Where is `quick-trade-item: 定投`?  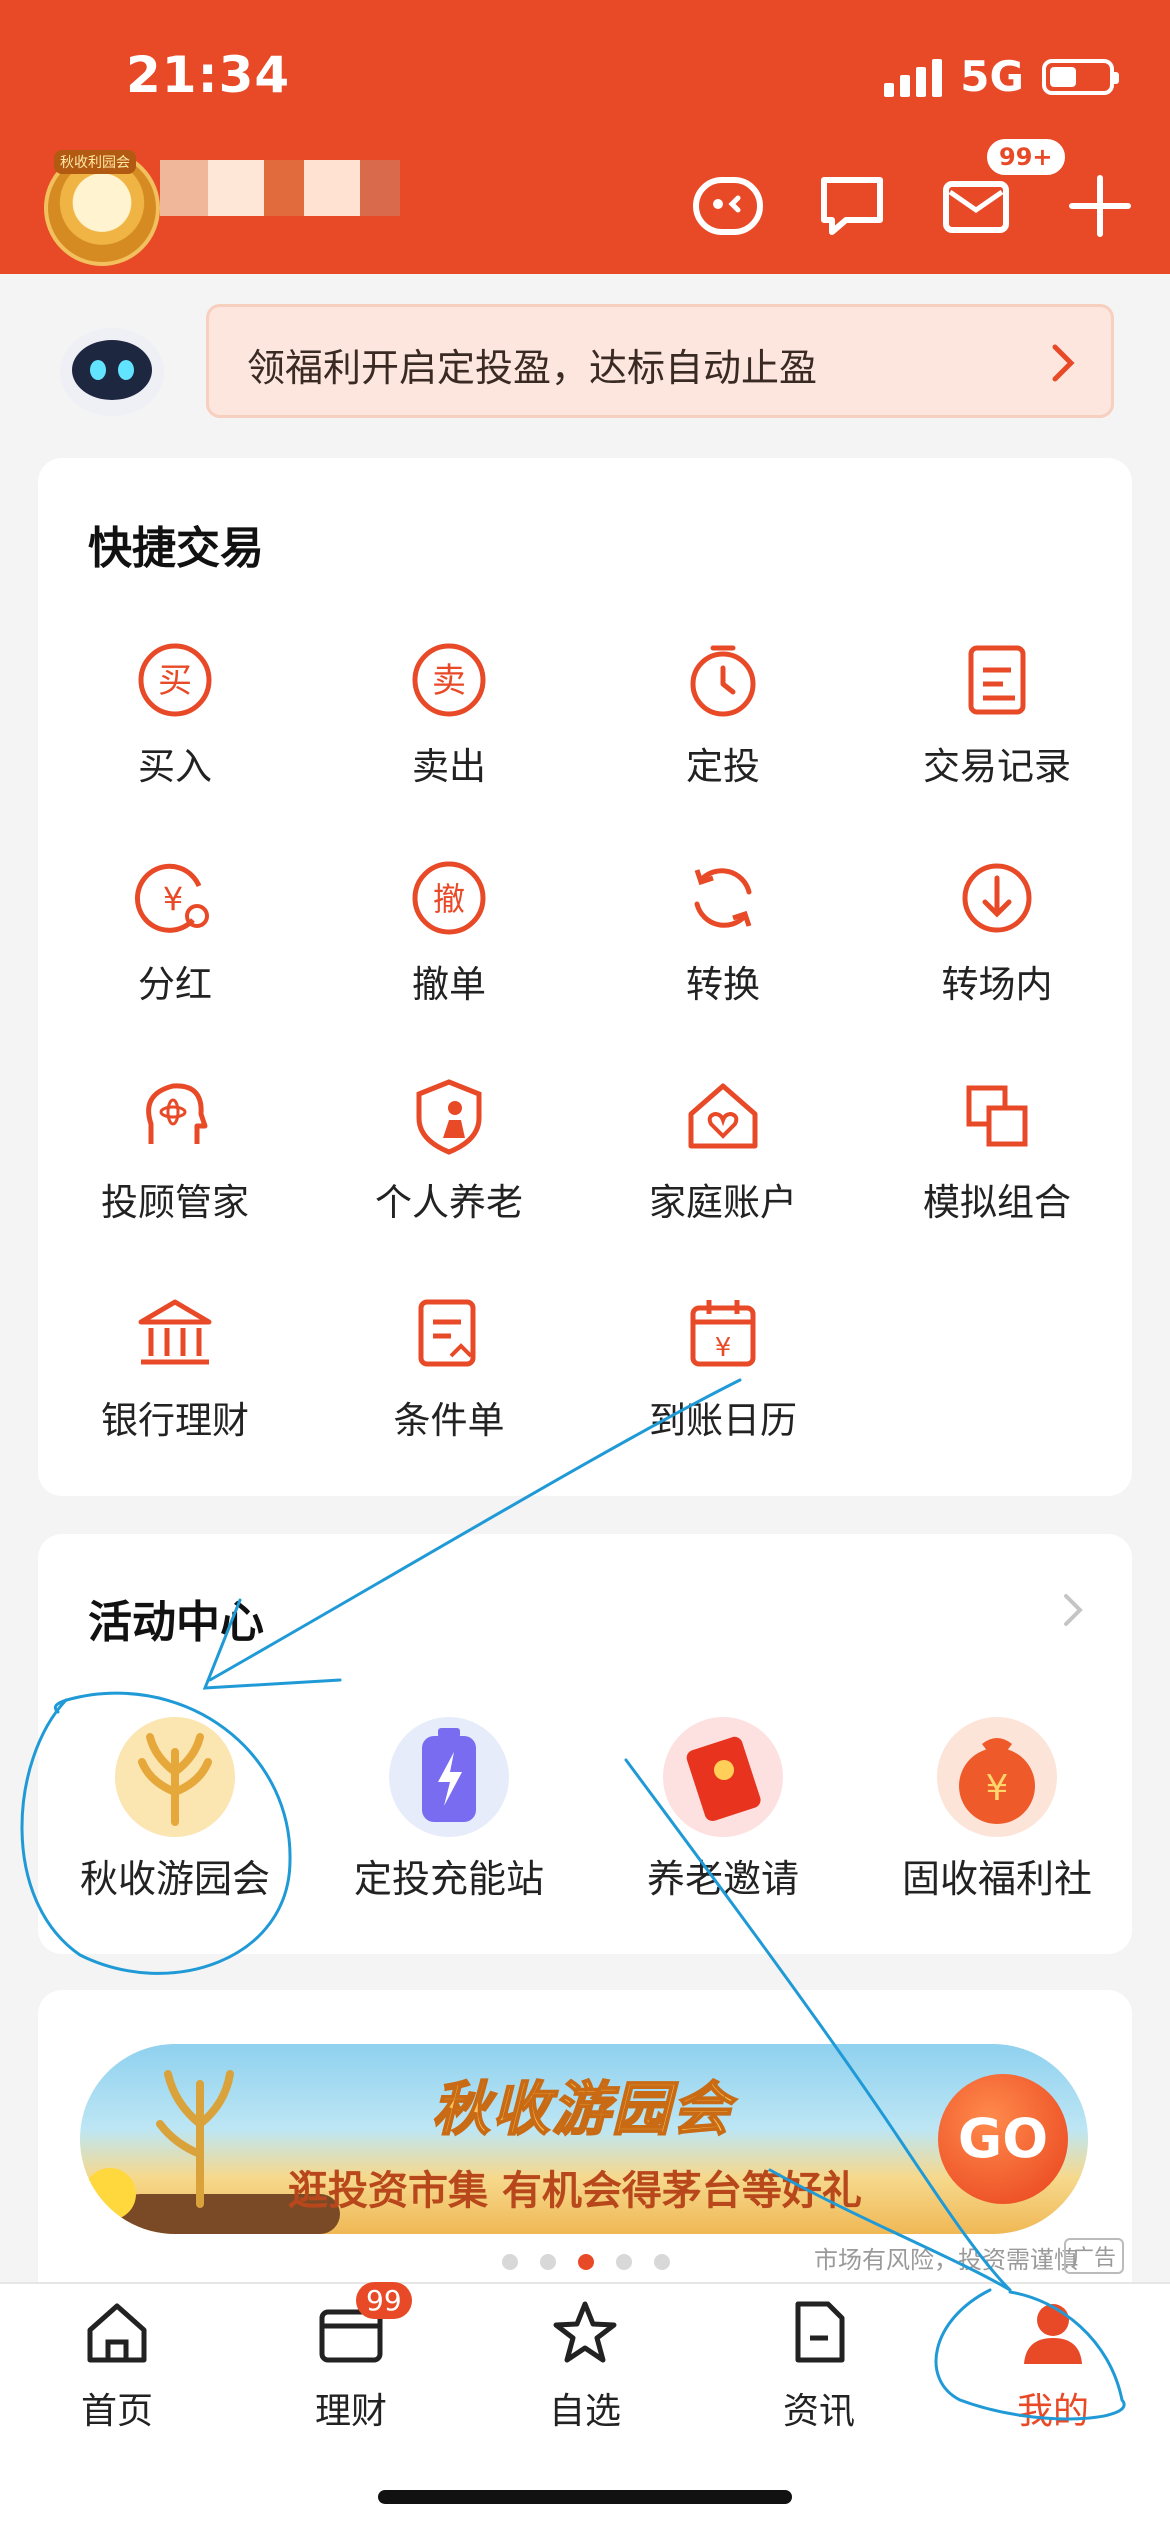
quick-trade-item: 定投 is located at coordinates (723, 714).